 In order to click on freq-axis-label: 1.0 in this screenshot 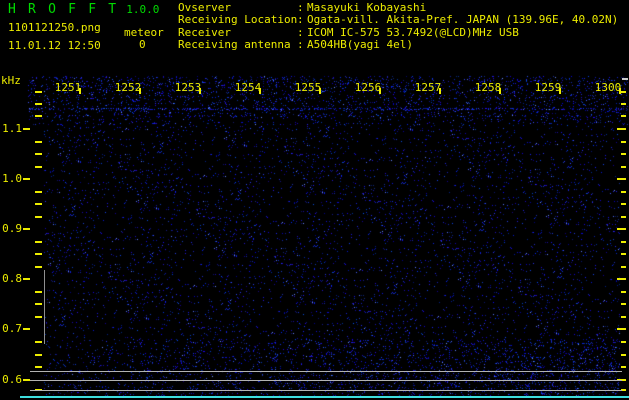, I will do `click(12, 178)`.